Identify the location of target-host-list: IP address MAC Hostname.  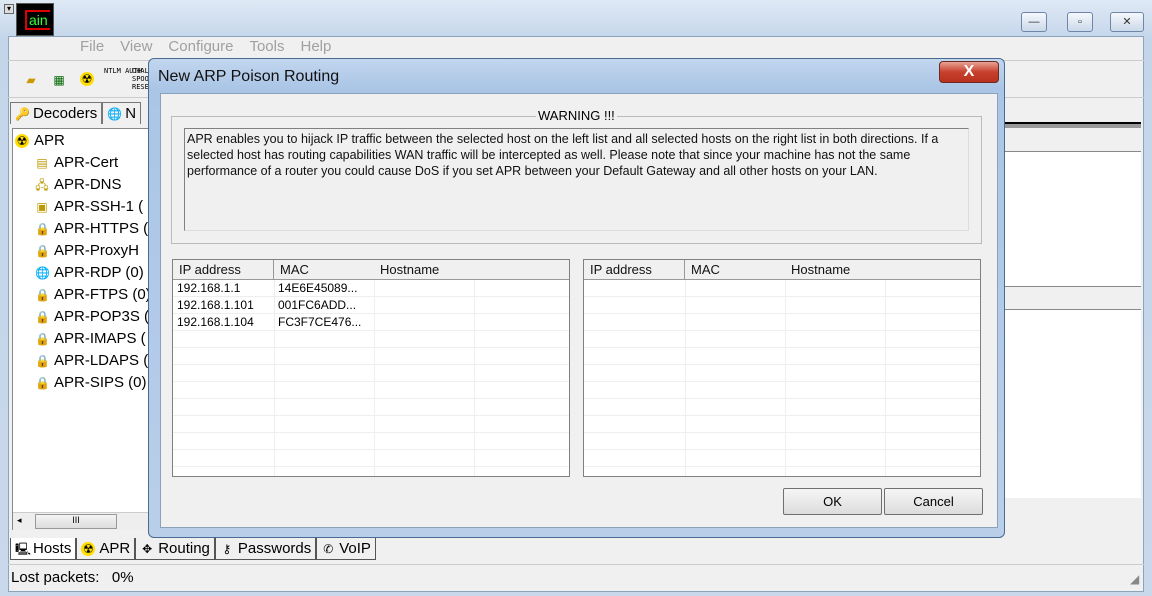
(782, 368).